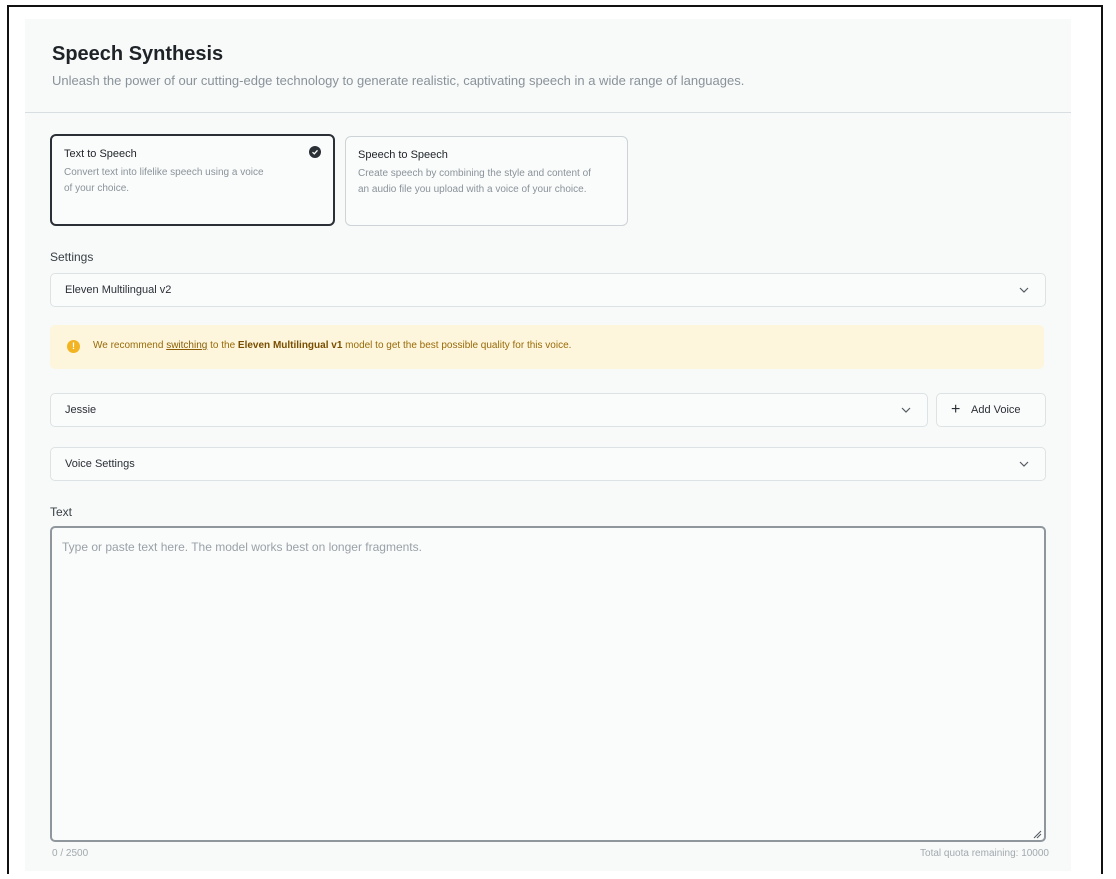 The image size is (1116, 879). Describe the element at coordinates (81, 410) in the screenshot. I see `voice-select-value: Jessie` at that location.